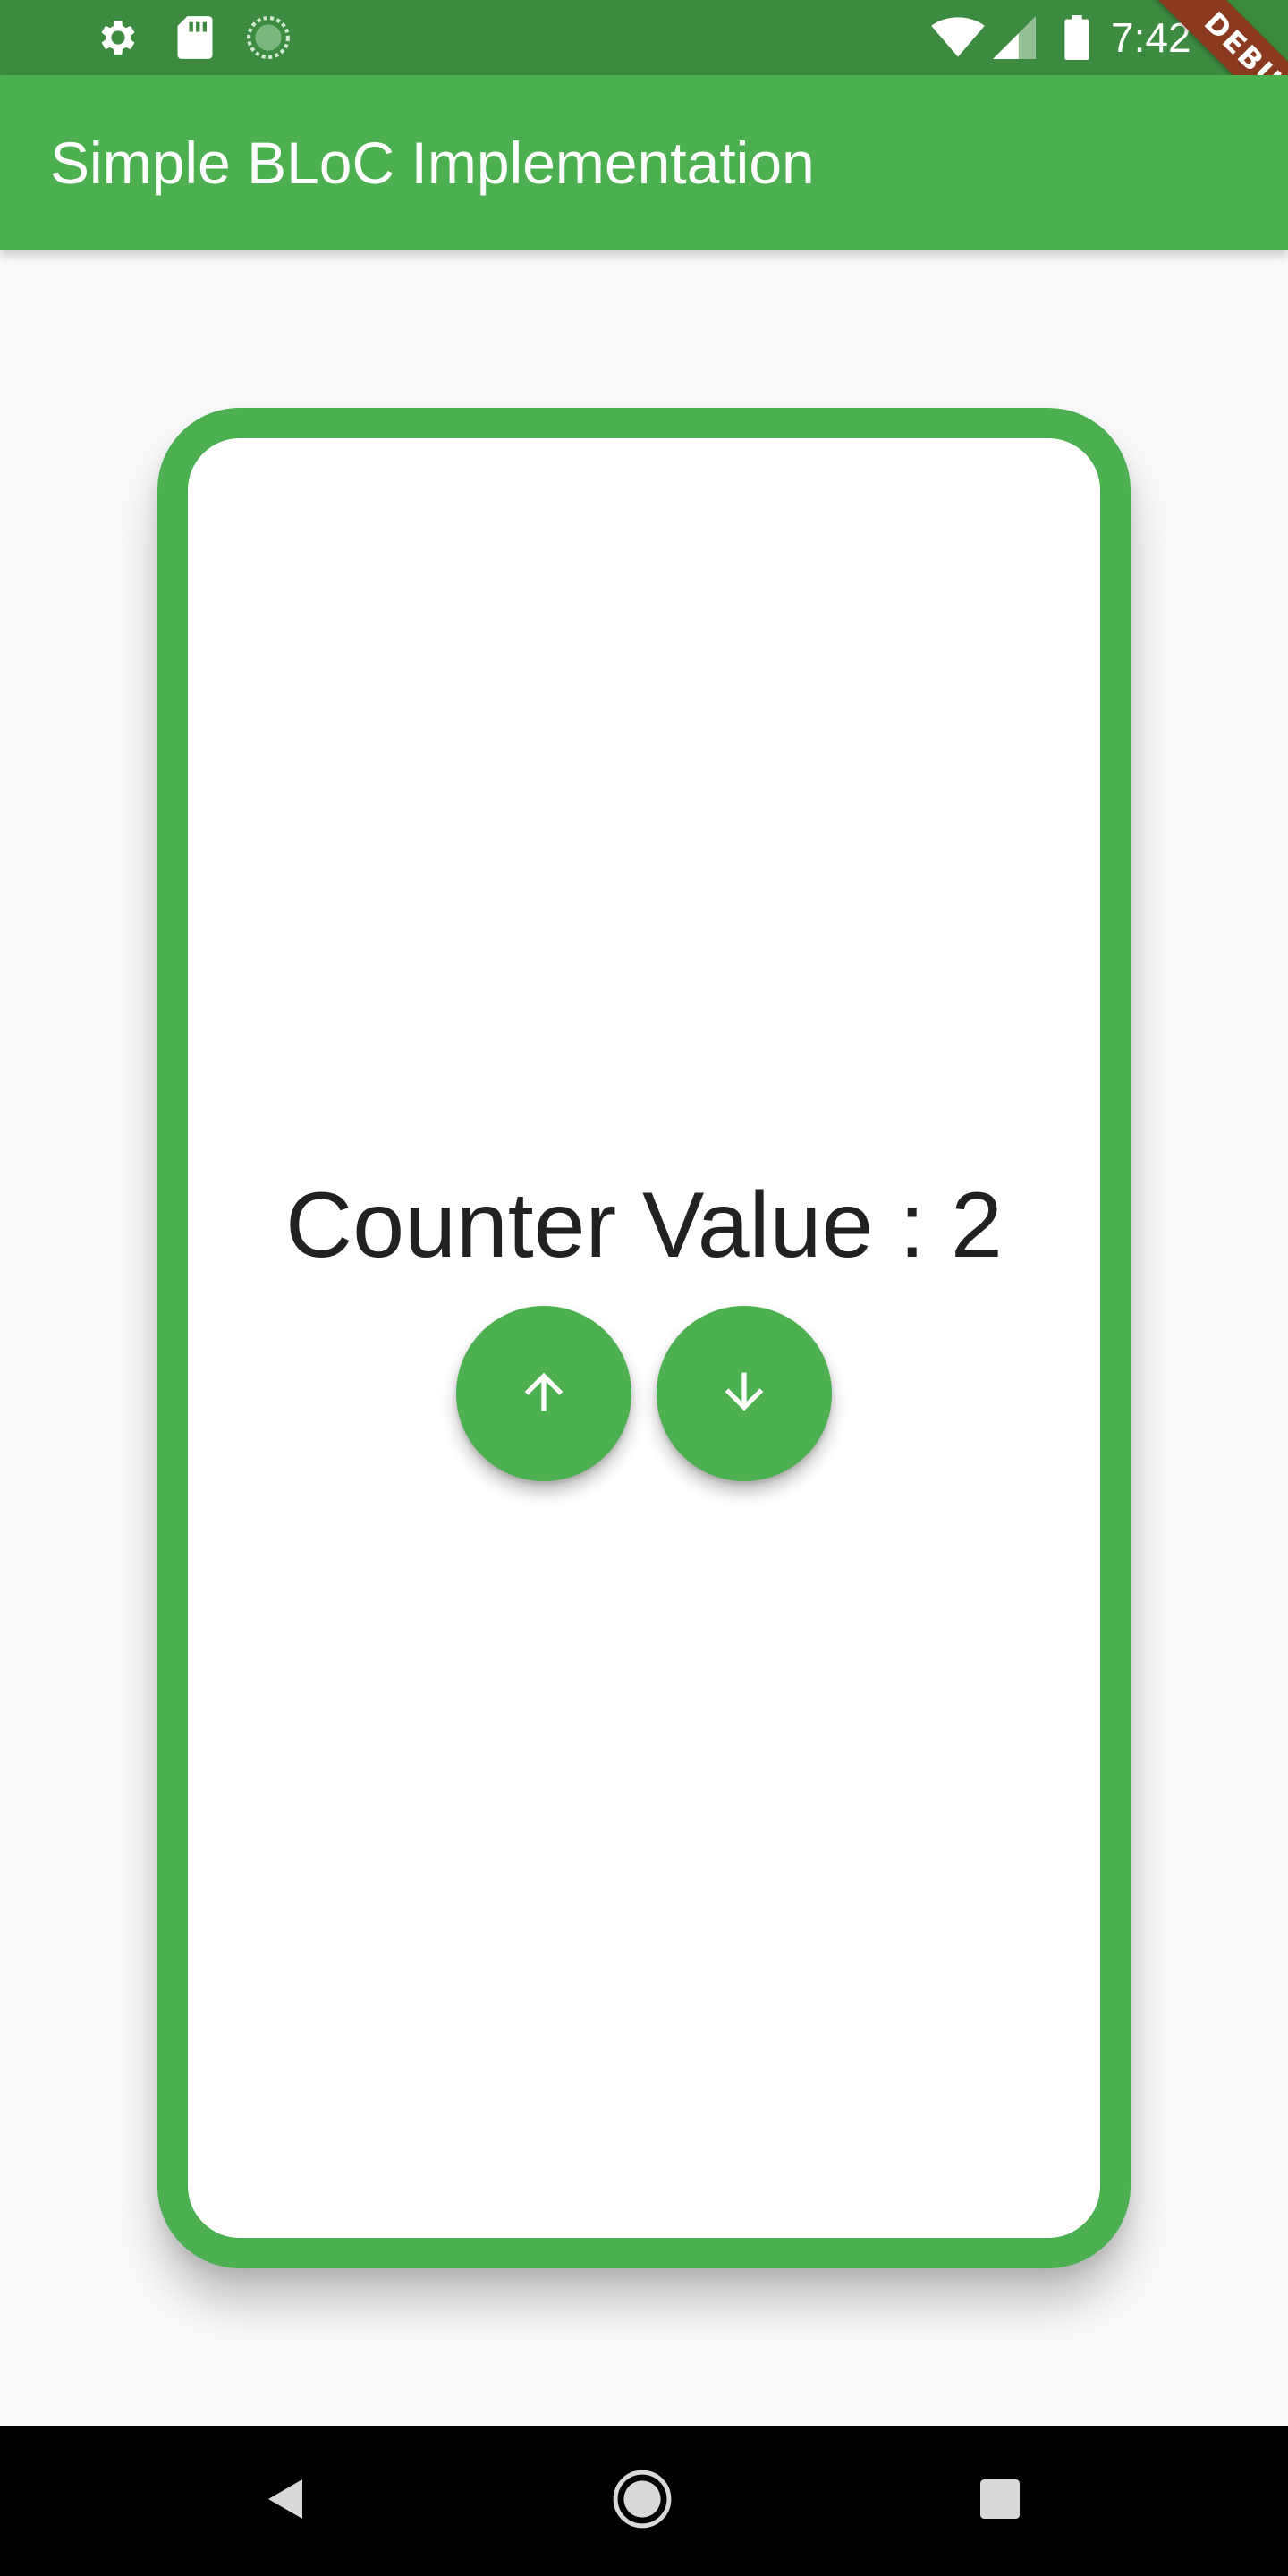  I want to click on recents-icon, so click(1000, 2501).